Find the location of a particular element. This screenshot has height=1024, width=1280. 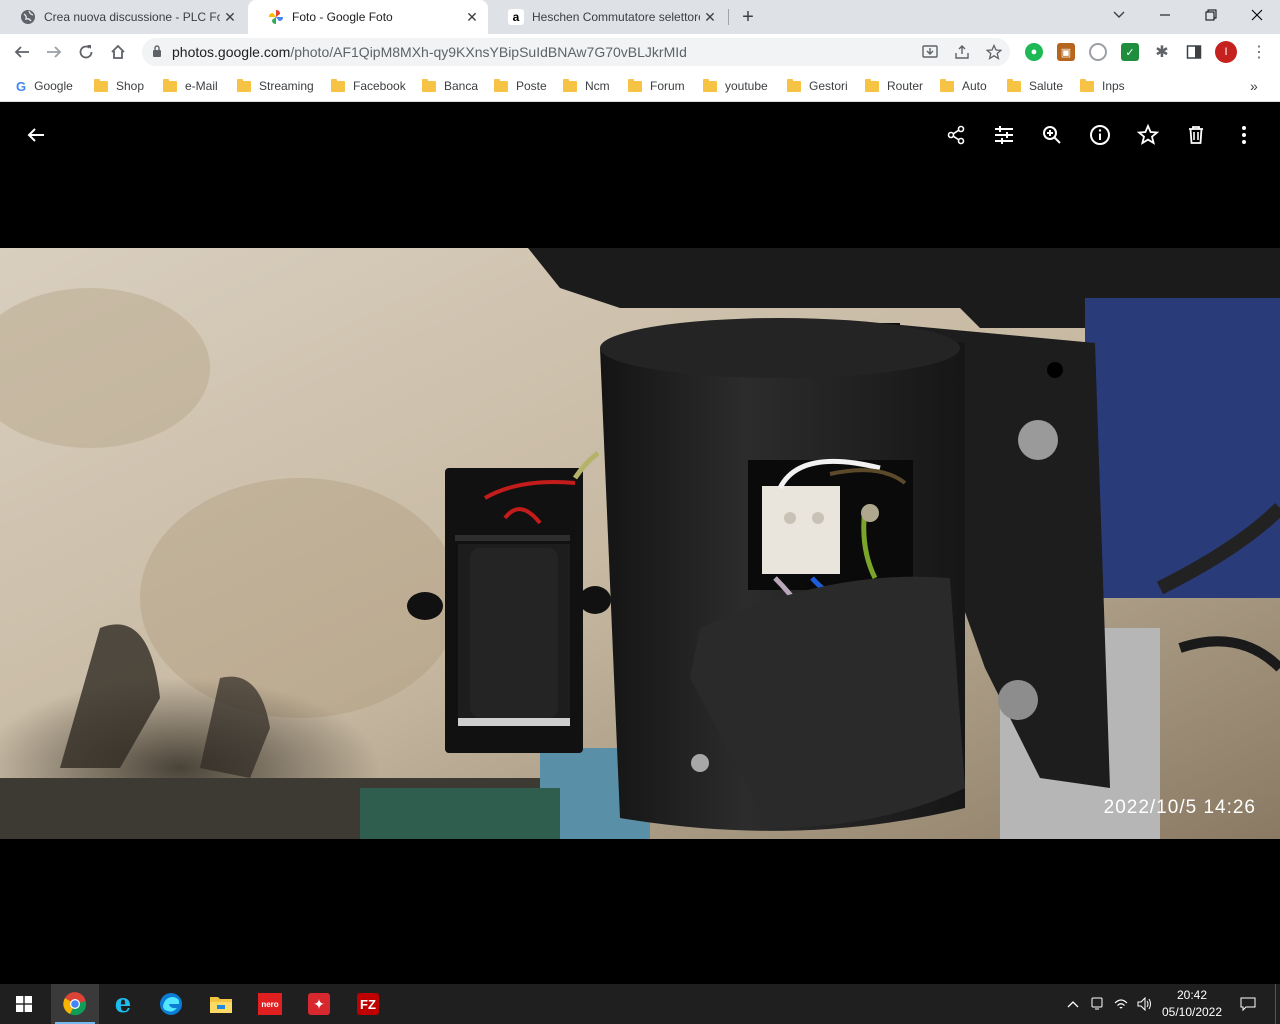

minimize-button is located at coordinates (1165, 15).